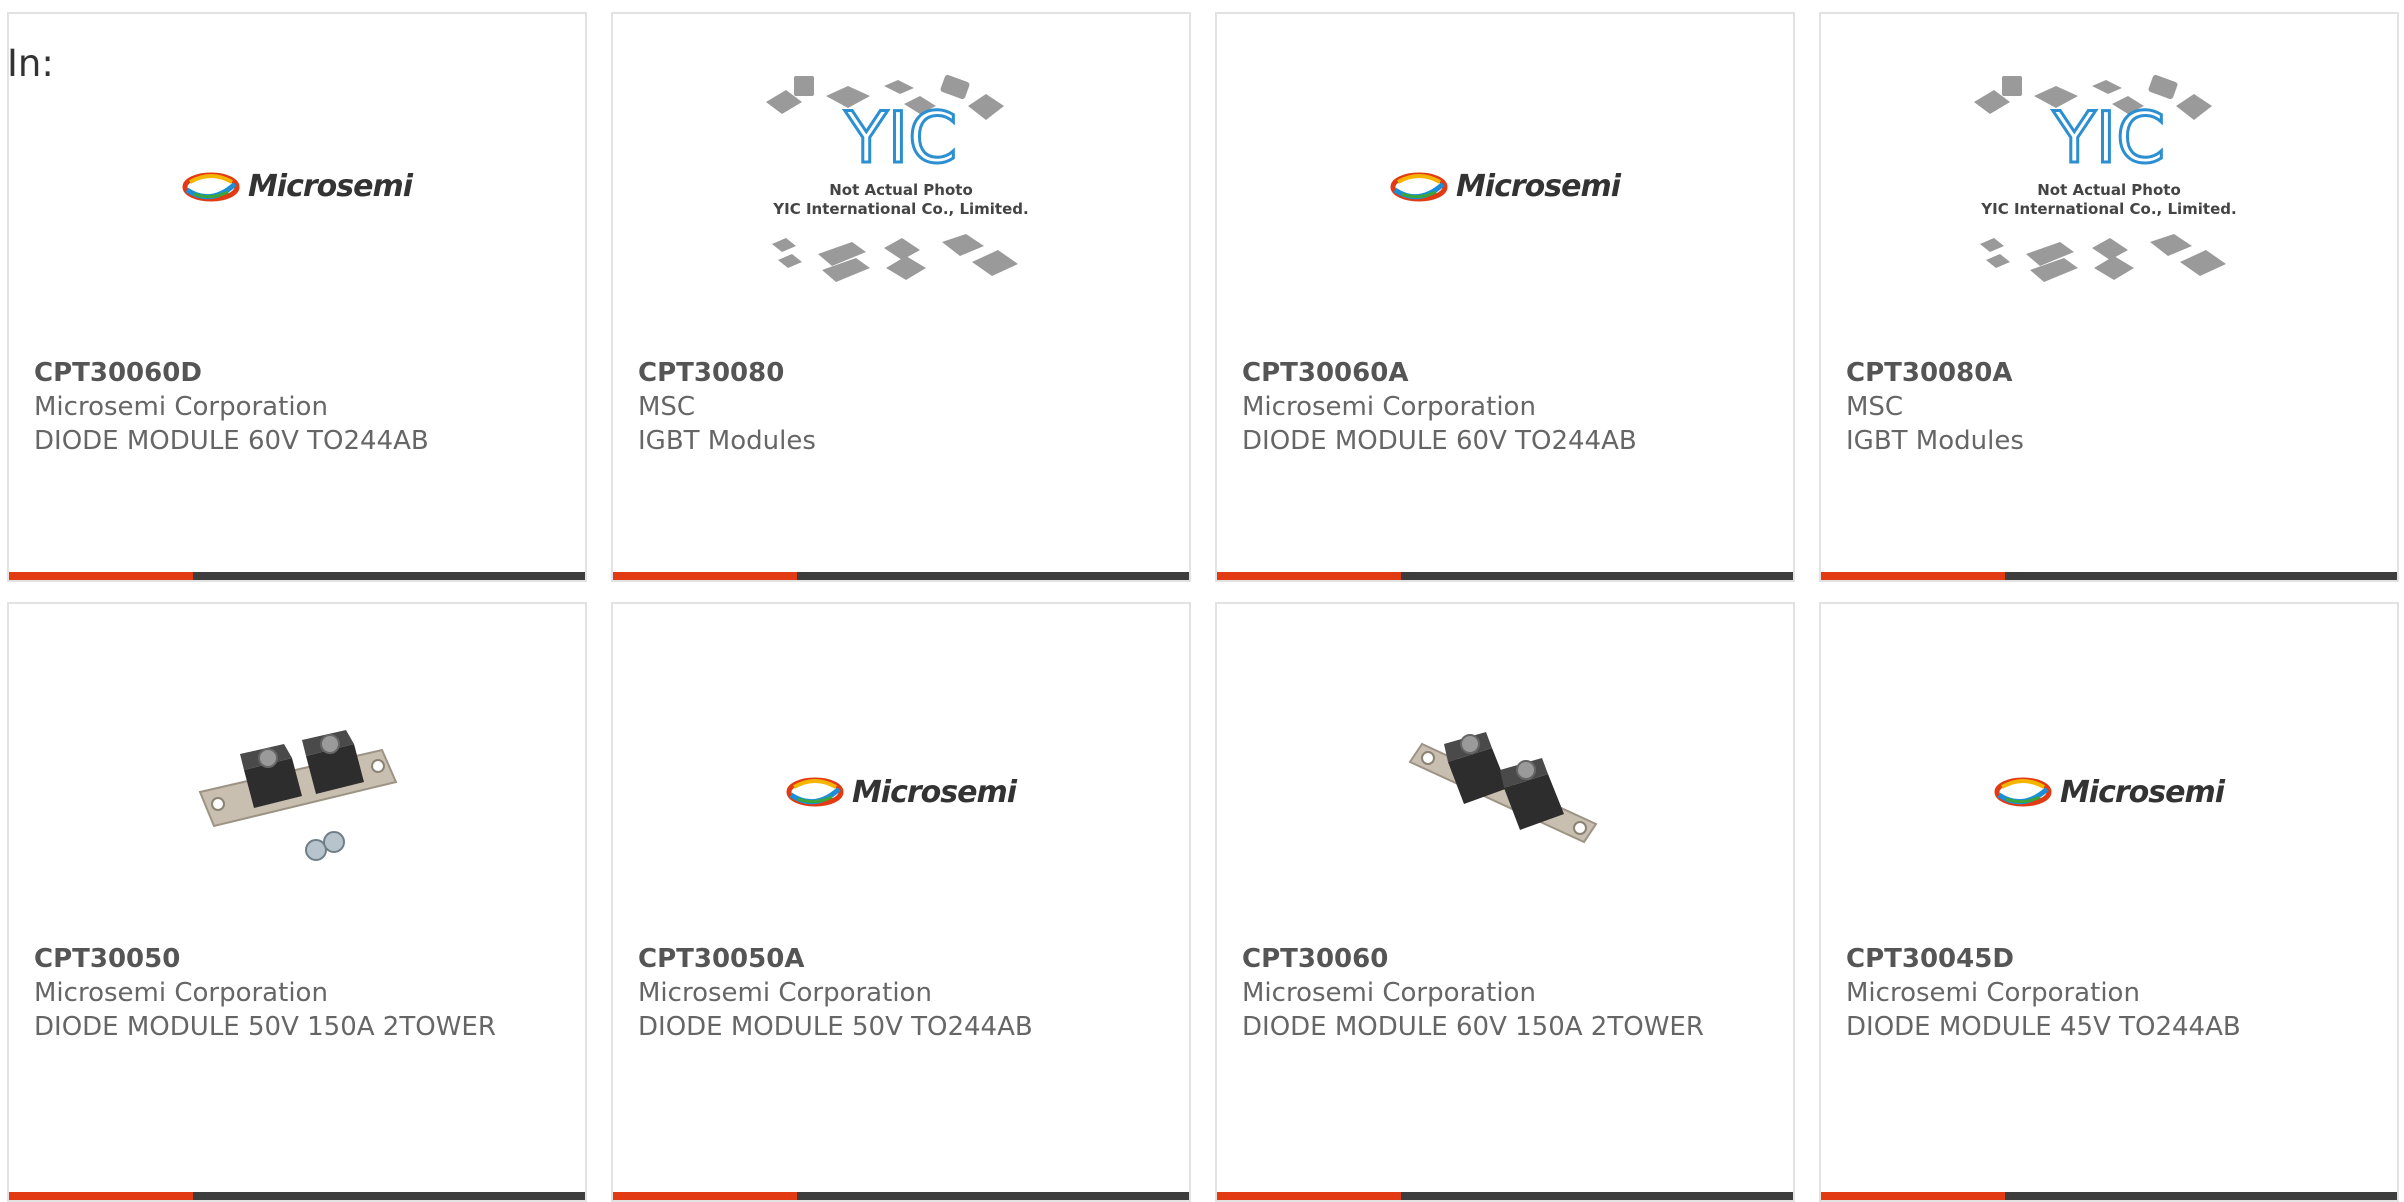 The image size is (2404, 1202). I want to click on description: DIODE MODULE 45V TO244AB, so click(2043, 1027).